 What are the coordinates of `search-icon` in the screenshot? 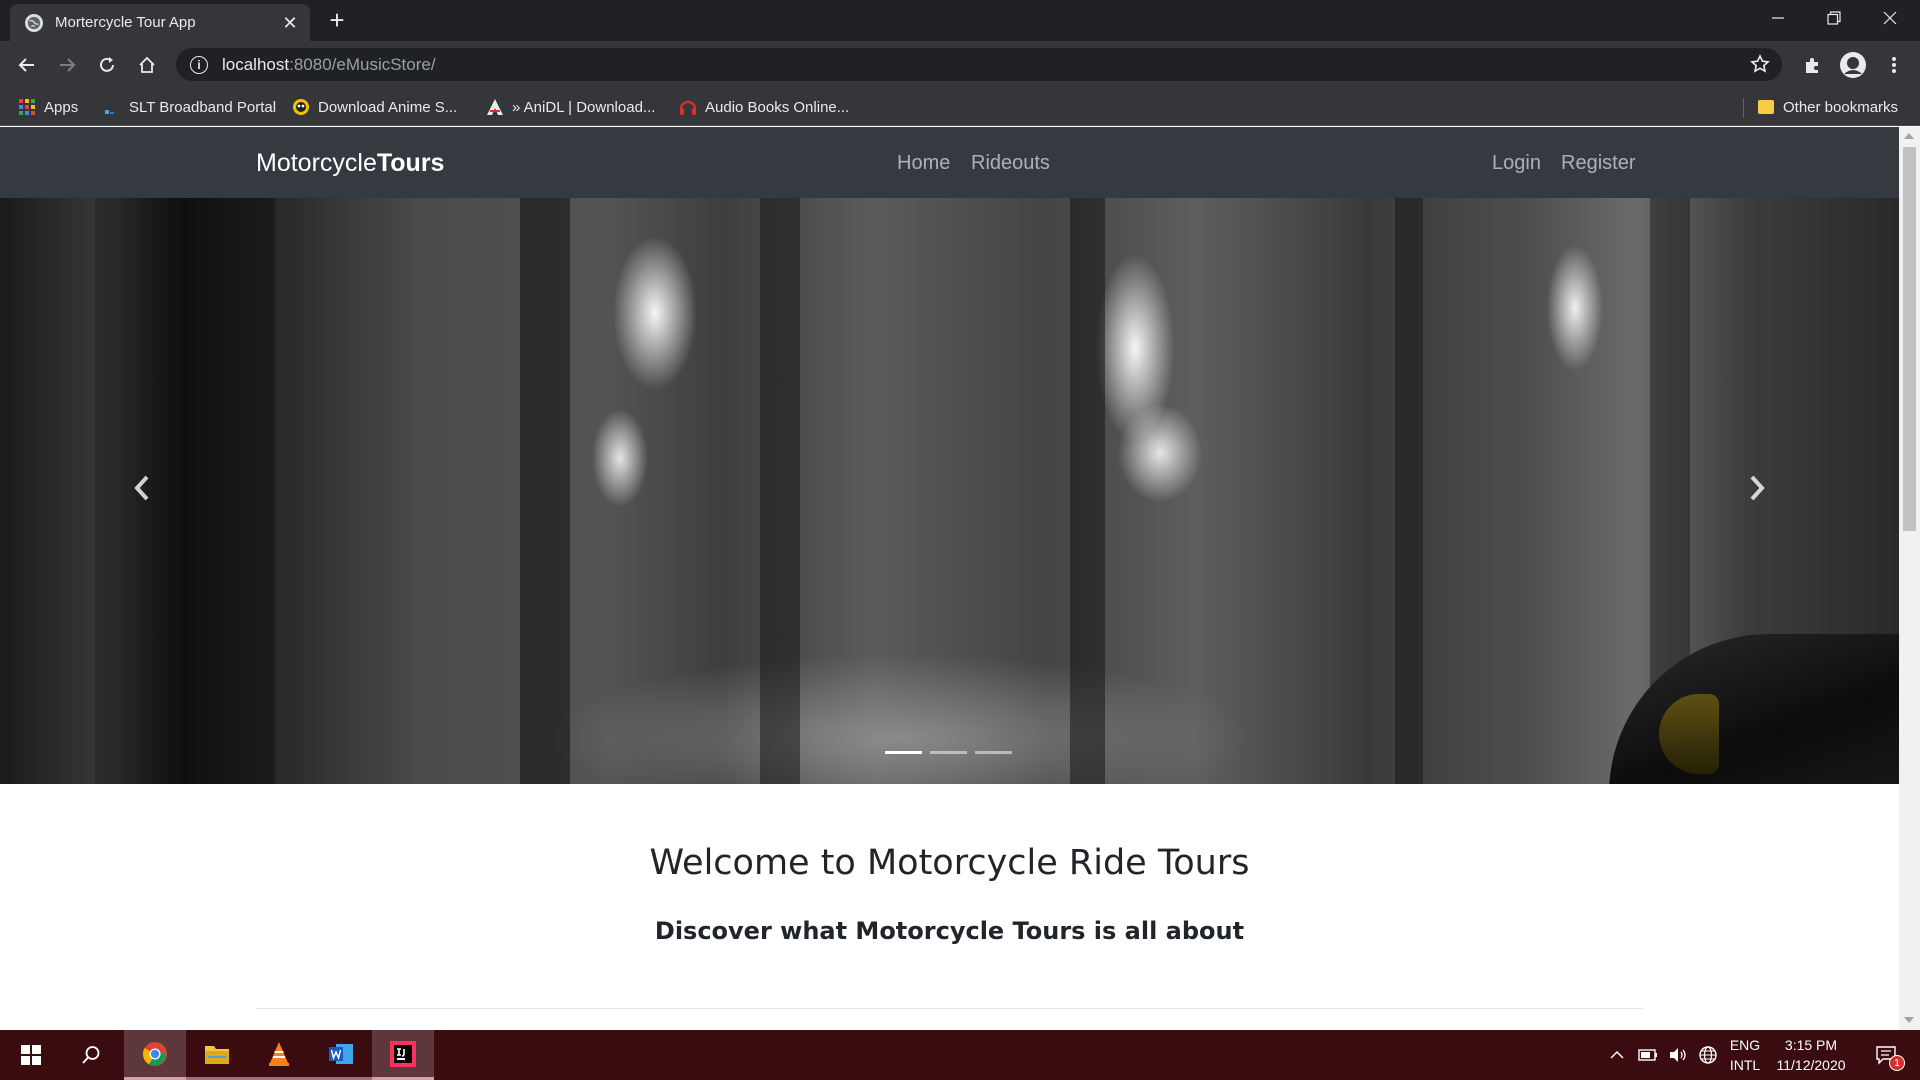 It's located at (91, 1055).